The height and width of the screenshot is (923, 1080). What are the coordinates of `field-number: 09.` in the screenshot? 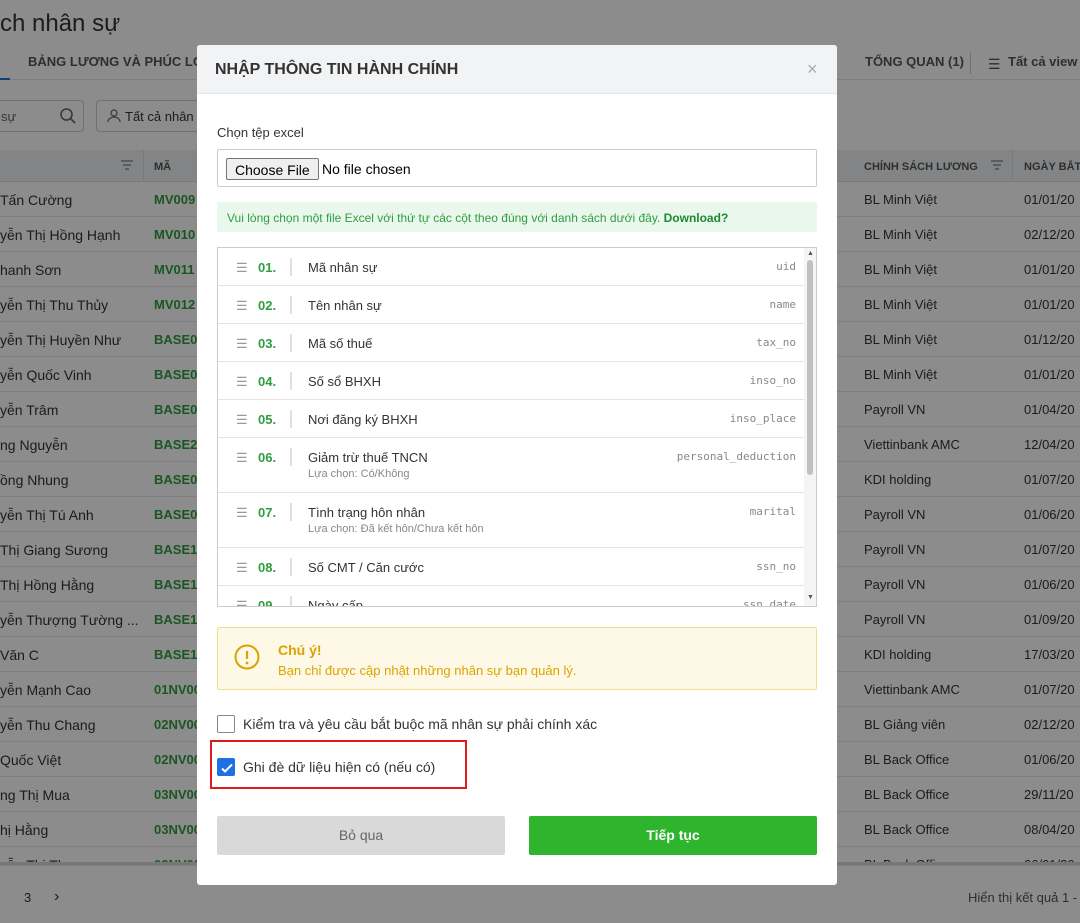 It's located at (267, 602).